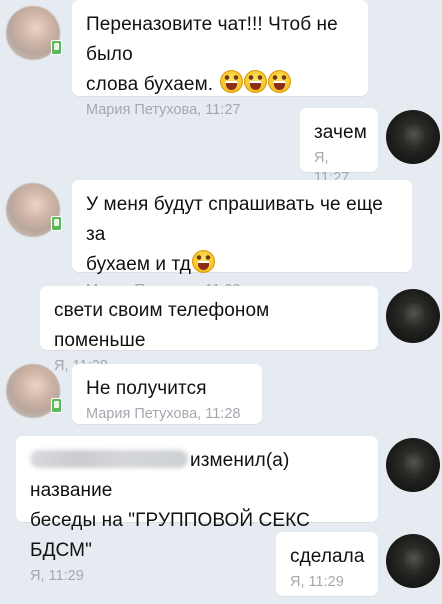  Describe the element at coordinates (242, 265) in the screenshot. I see `message-text: бухаем и тд` at that location.